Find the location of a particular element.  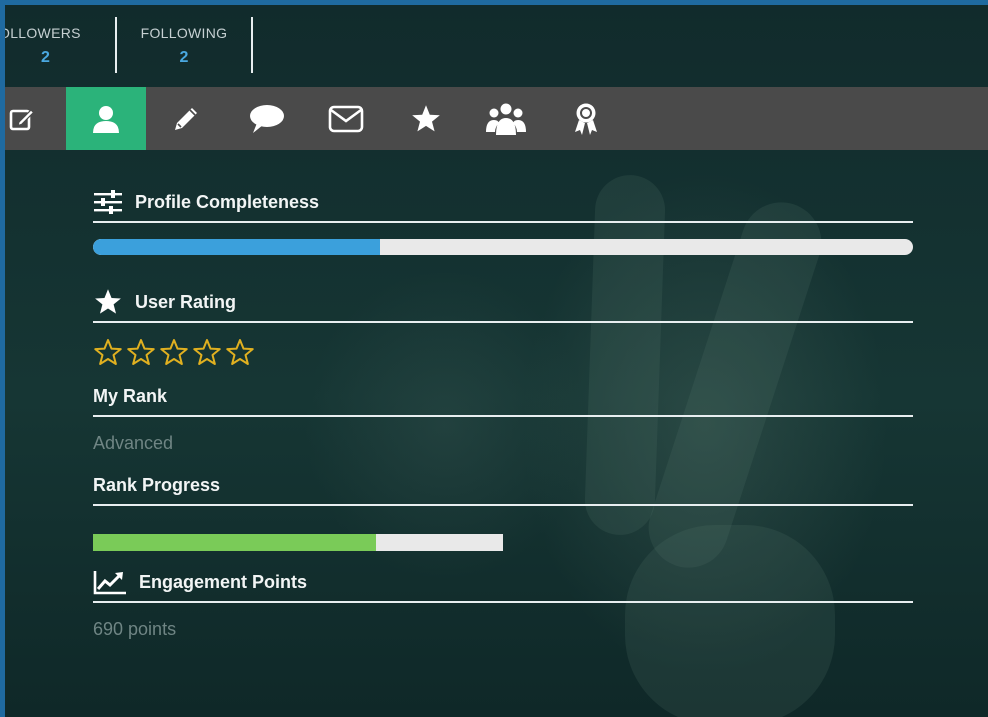

comment-icon is located at coordinates (267, 118).